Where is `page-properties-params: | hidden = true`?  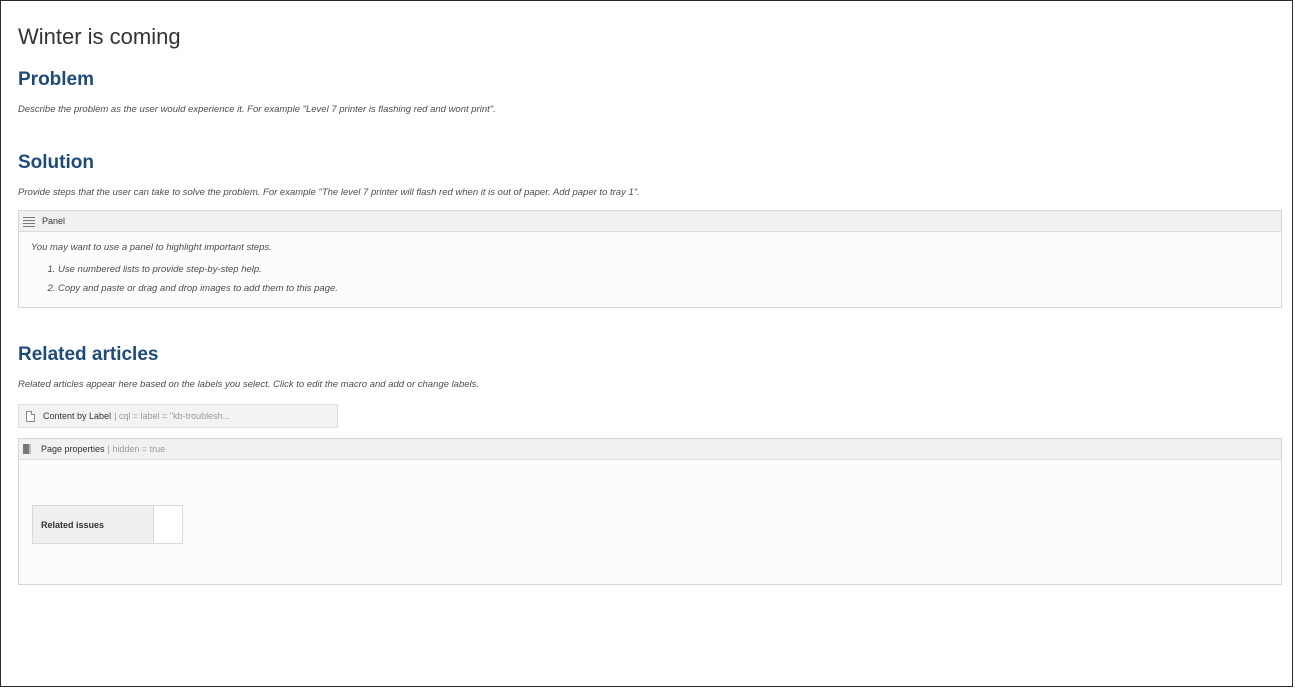
page-properties-params: | hidden = true is located at coordinates (136, 449).